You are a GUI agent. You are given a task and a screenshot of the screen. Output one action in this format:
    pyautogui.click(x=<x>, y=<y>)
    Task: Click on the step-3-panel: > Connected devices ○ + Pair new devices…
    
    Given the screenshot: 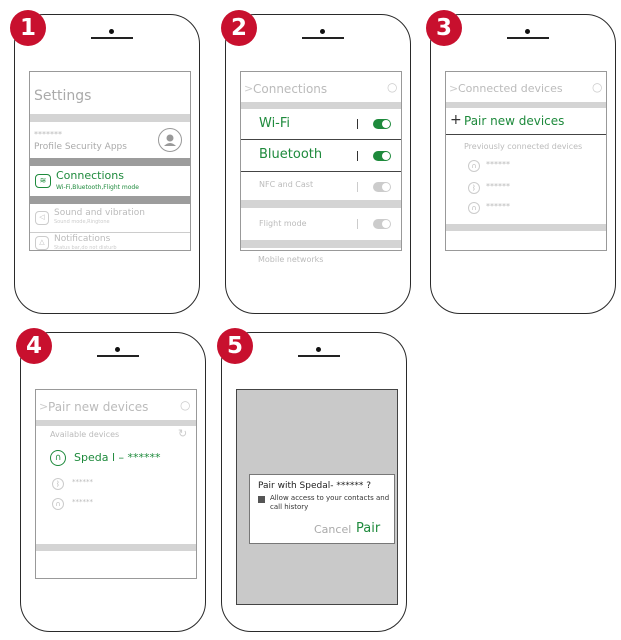 What is the action you would take?
    pyautogui.click(x=522, y=163)
    